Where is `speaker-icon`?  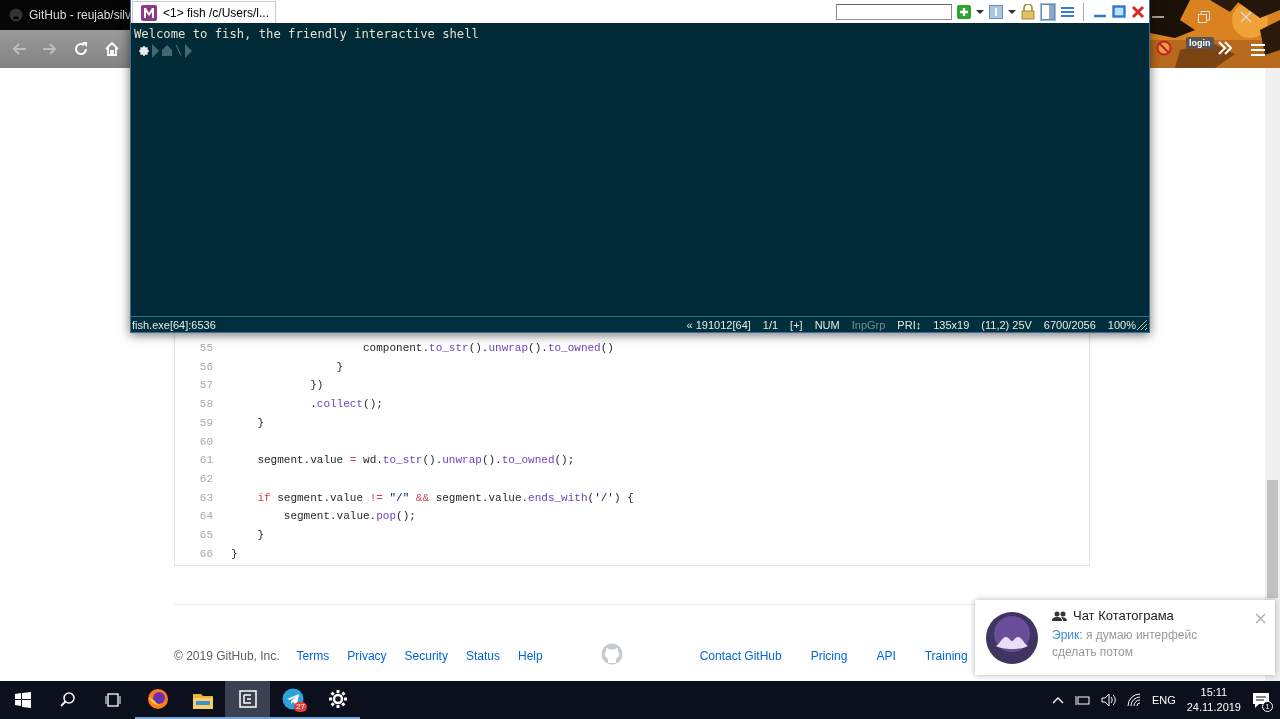
speaker-icon is located at coordinates (1108, 700).